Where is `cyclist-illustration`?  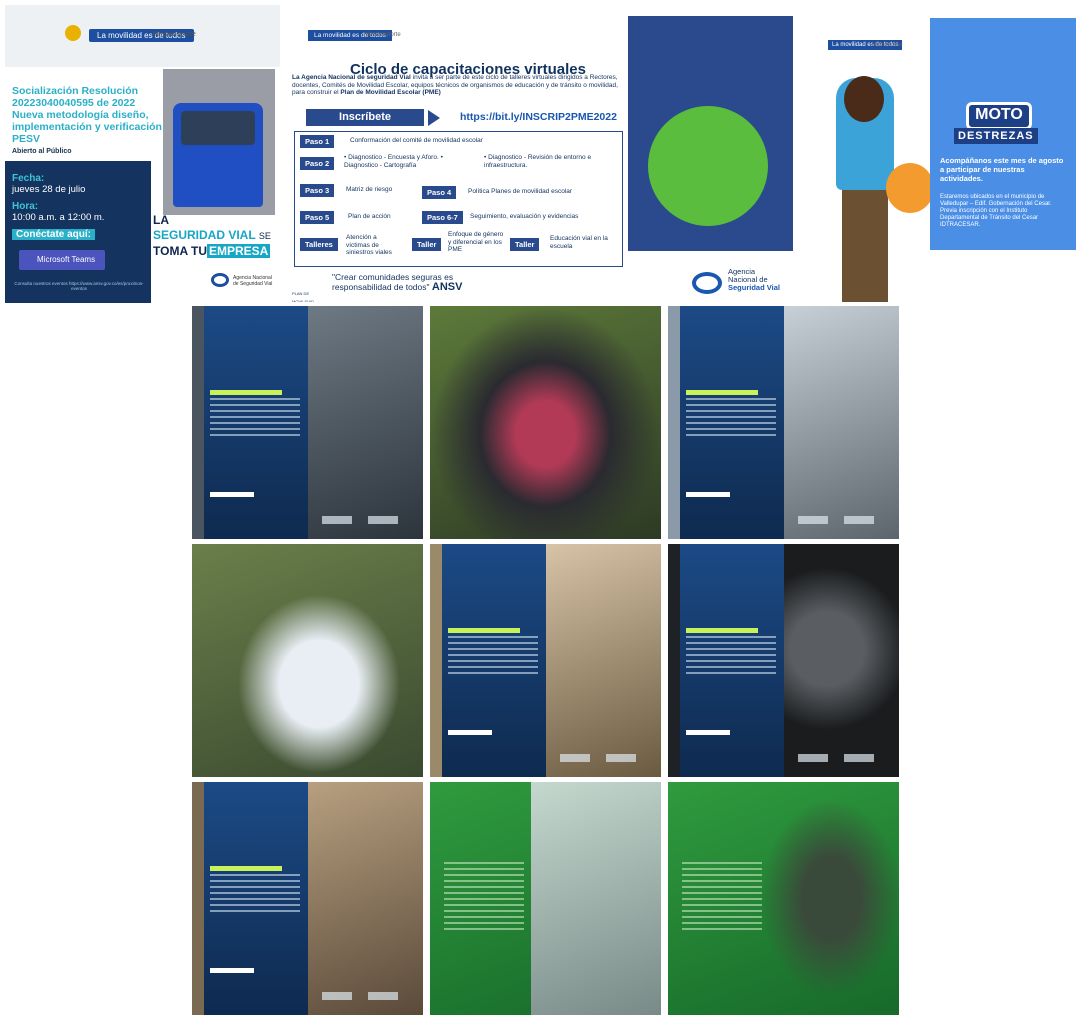
cyclist-illustration is located at coordinates (708, 166).